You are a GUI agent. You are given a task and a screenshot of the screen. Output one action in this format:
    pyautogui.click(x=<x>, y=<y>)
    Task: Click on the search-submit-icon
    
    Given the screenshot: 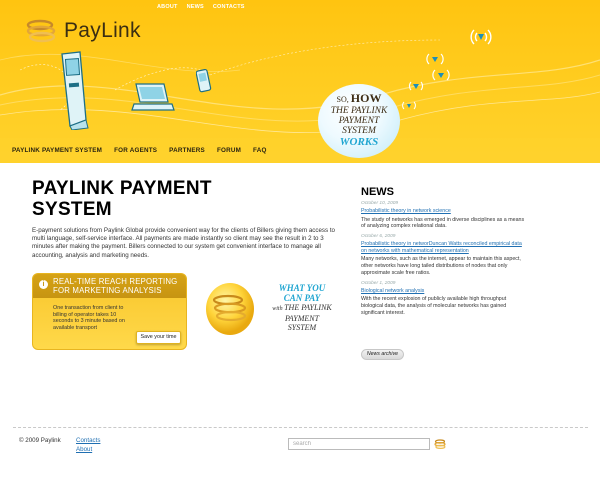 What is the action you would take?
    pyautogui.click(x=440, y=444)
    